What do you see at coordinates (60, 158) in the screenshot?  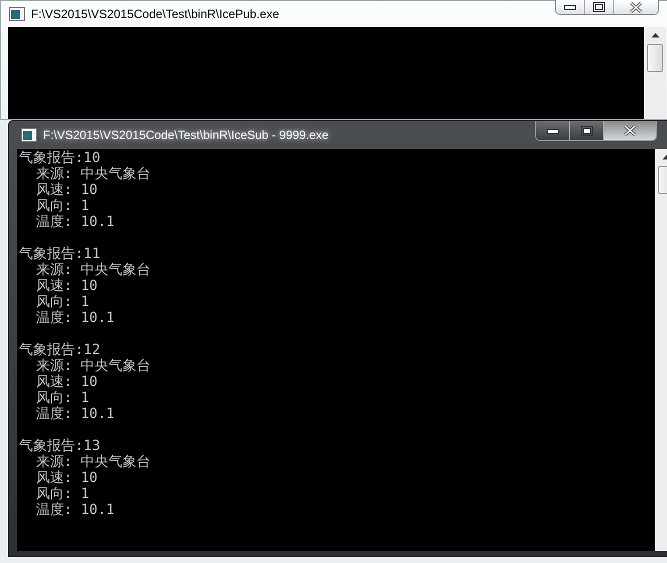 I see `report-header: 气象报告:10` at bounding box center [60, 158].